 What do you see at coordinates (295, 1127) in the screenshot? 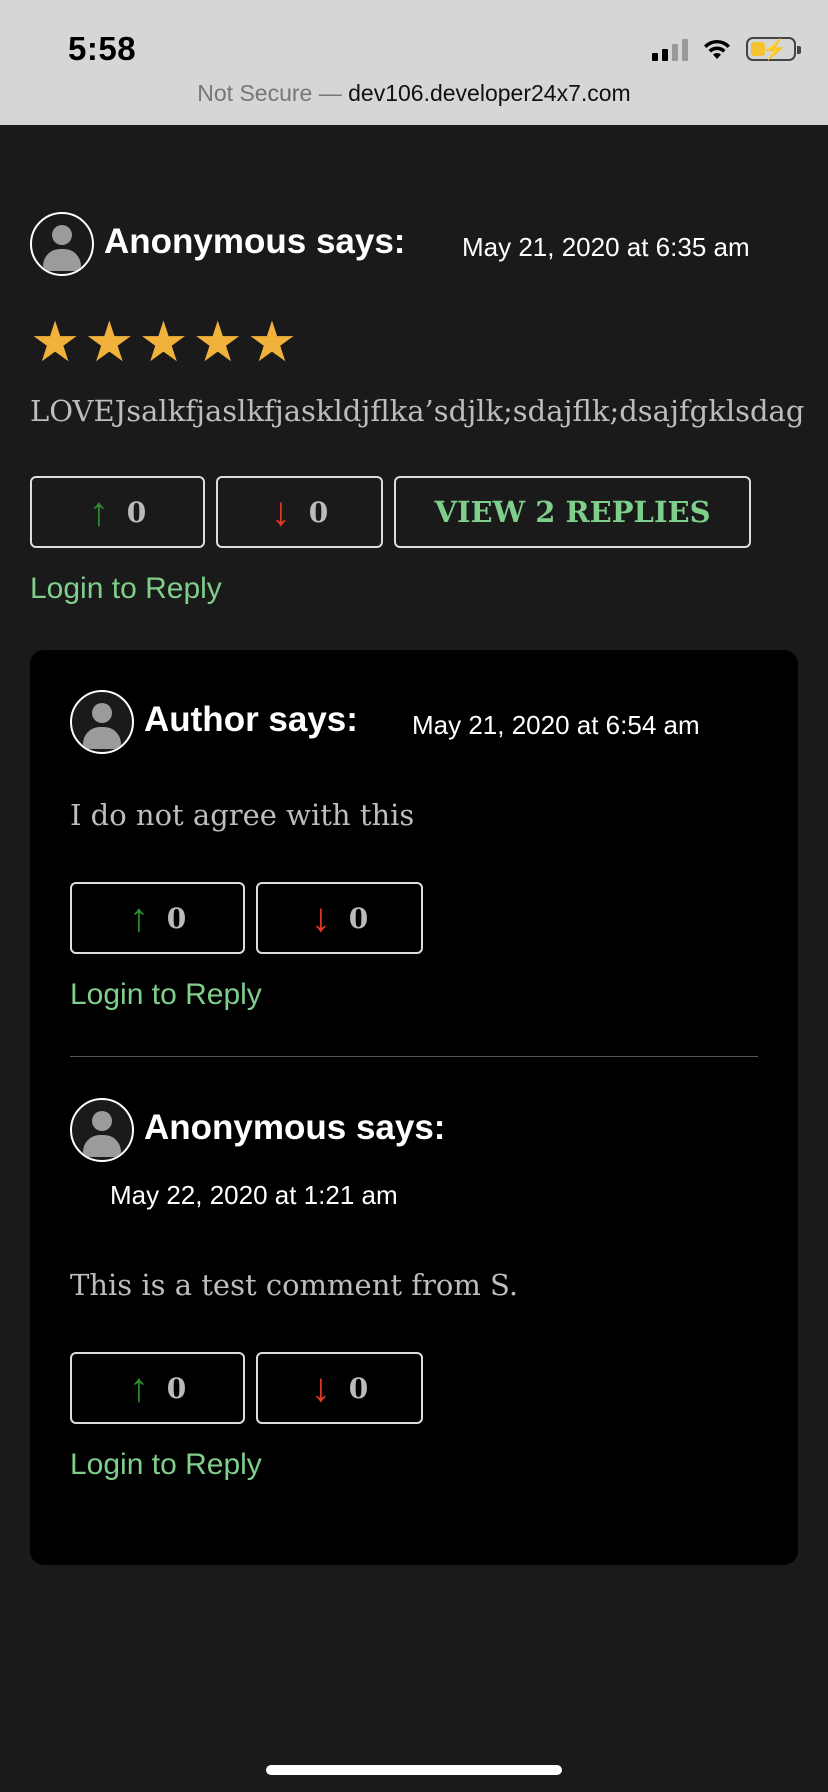
I see `reply-author: Anonymous says:` at bounding box center [295, 1127].